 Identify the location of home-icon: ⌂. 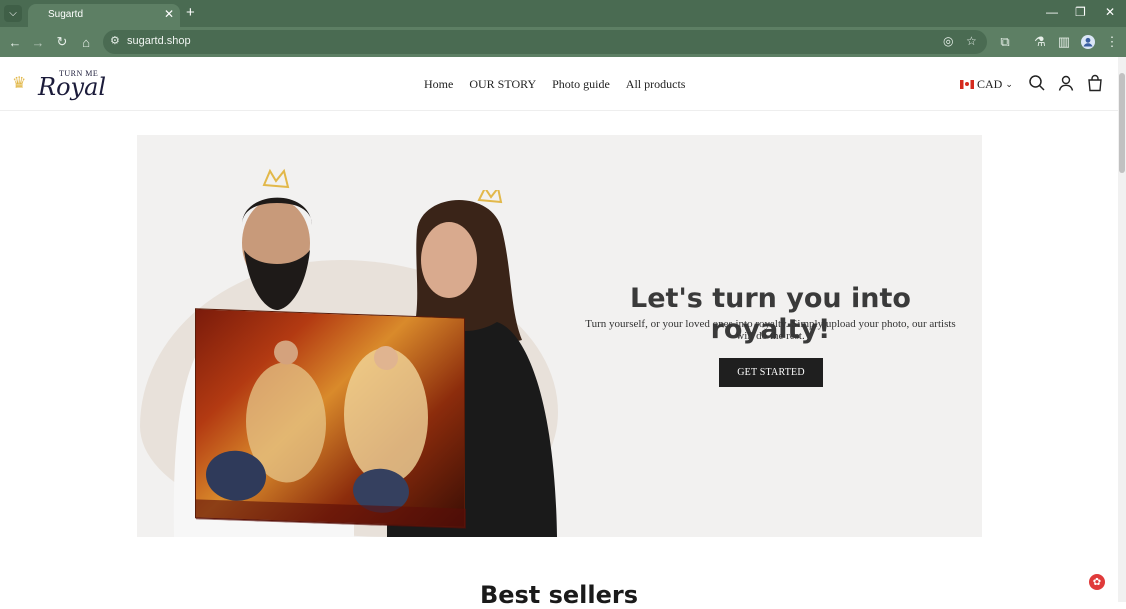
(86, 42).